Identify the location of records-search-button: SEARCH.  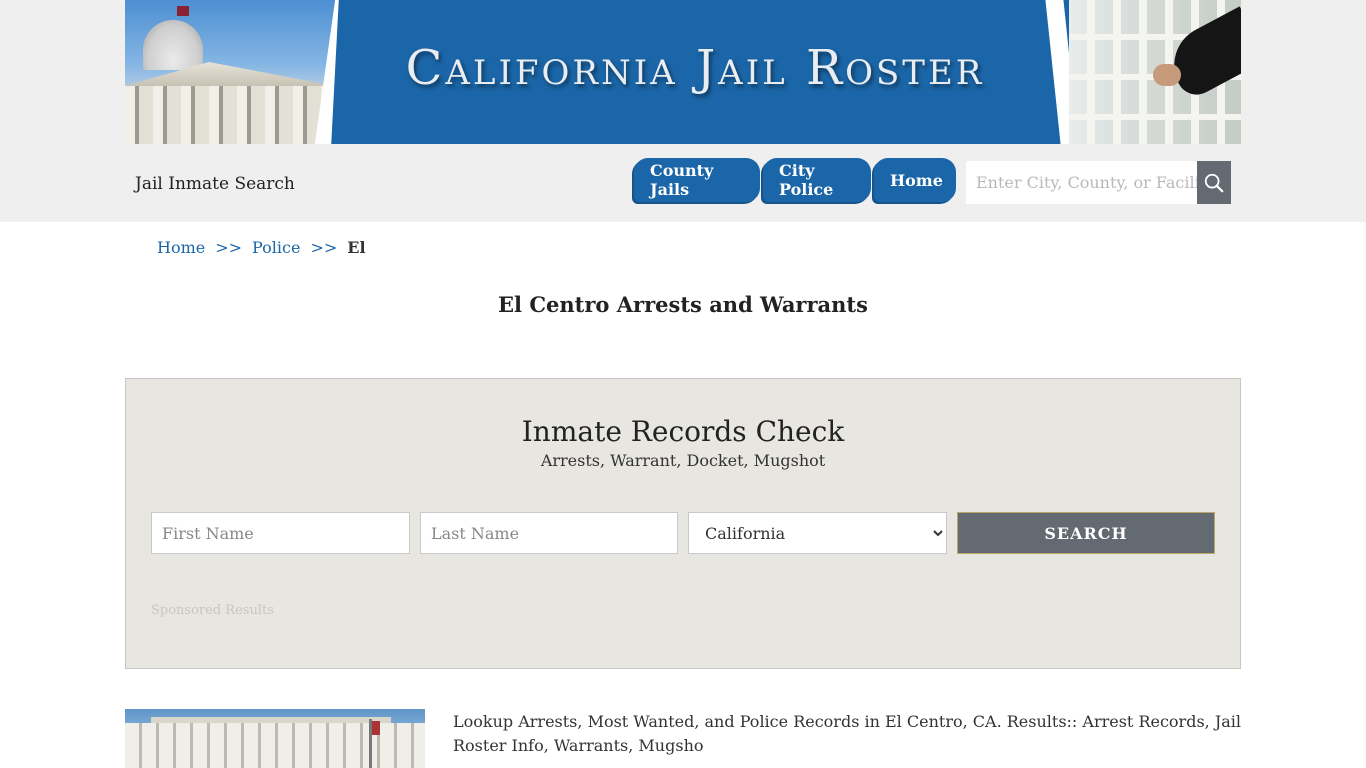
(1086, 533).